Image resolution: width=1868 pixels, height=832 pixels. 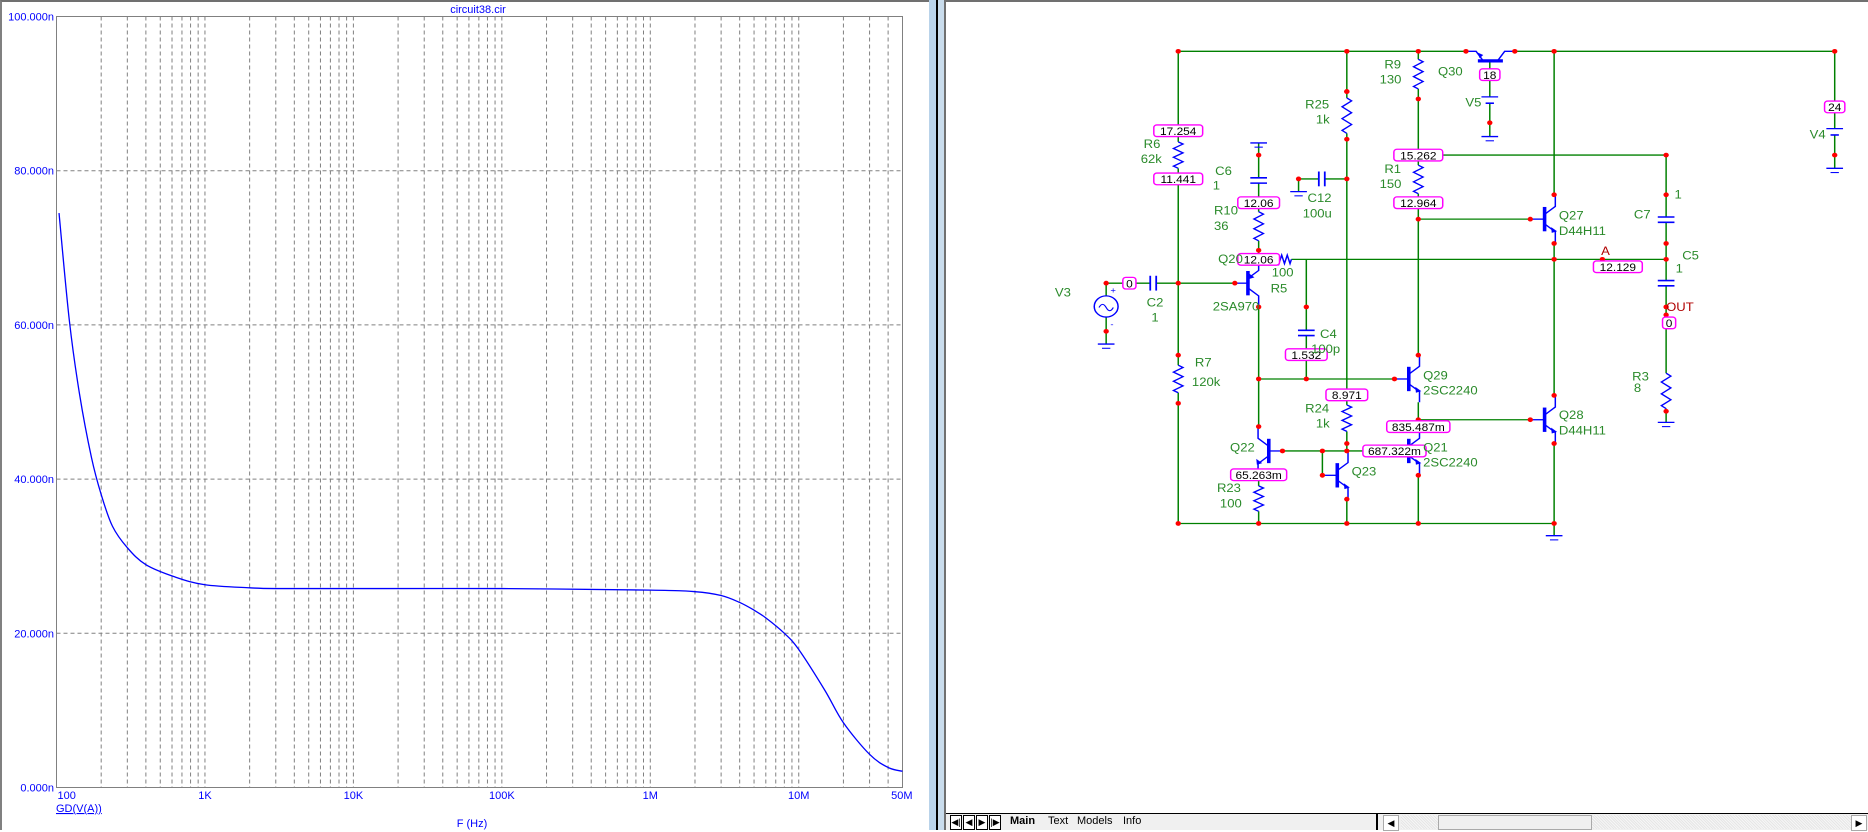 What do you see at coordinates (1226, 210) in the screenshot?
I see `component-label: R10` at bounding box center [1226, 210].